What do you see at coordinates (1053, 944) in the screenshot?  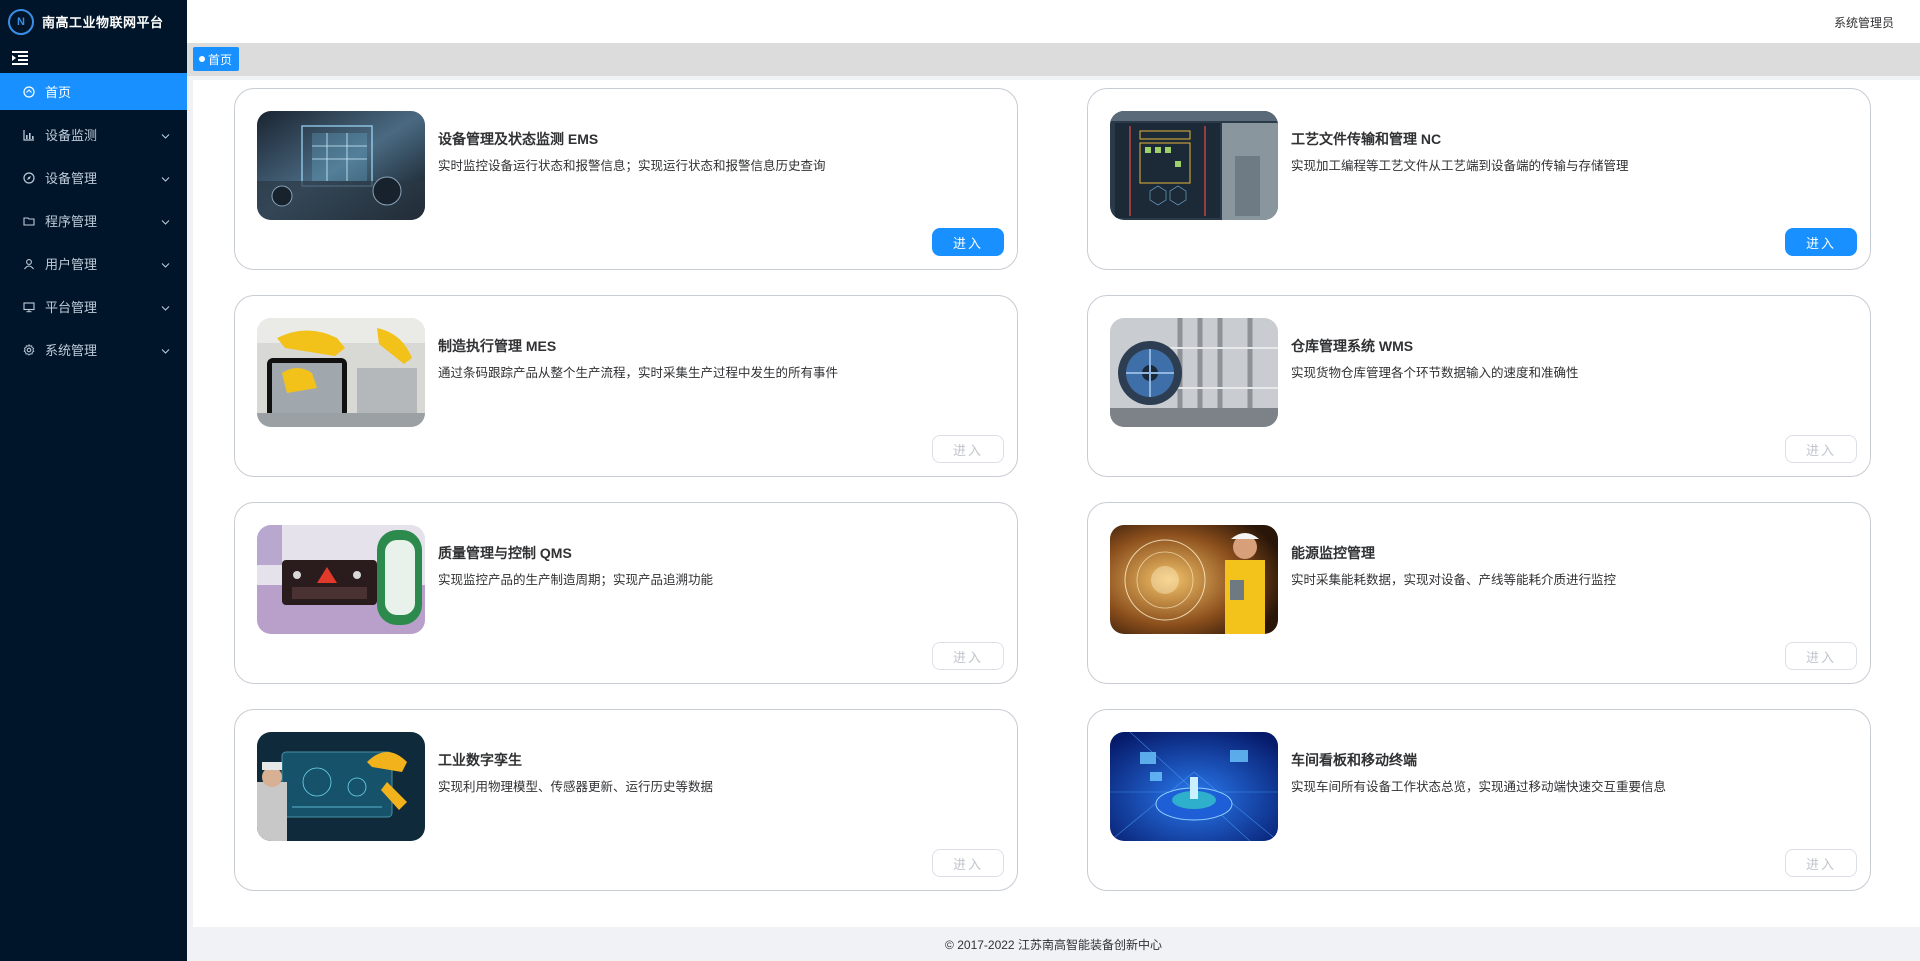 I see `footer: © 2017-2022 江苏南高智能装备创新中心` at bounding box center [1053, 944].